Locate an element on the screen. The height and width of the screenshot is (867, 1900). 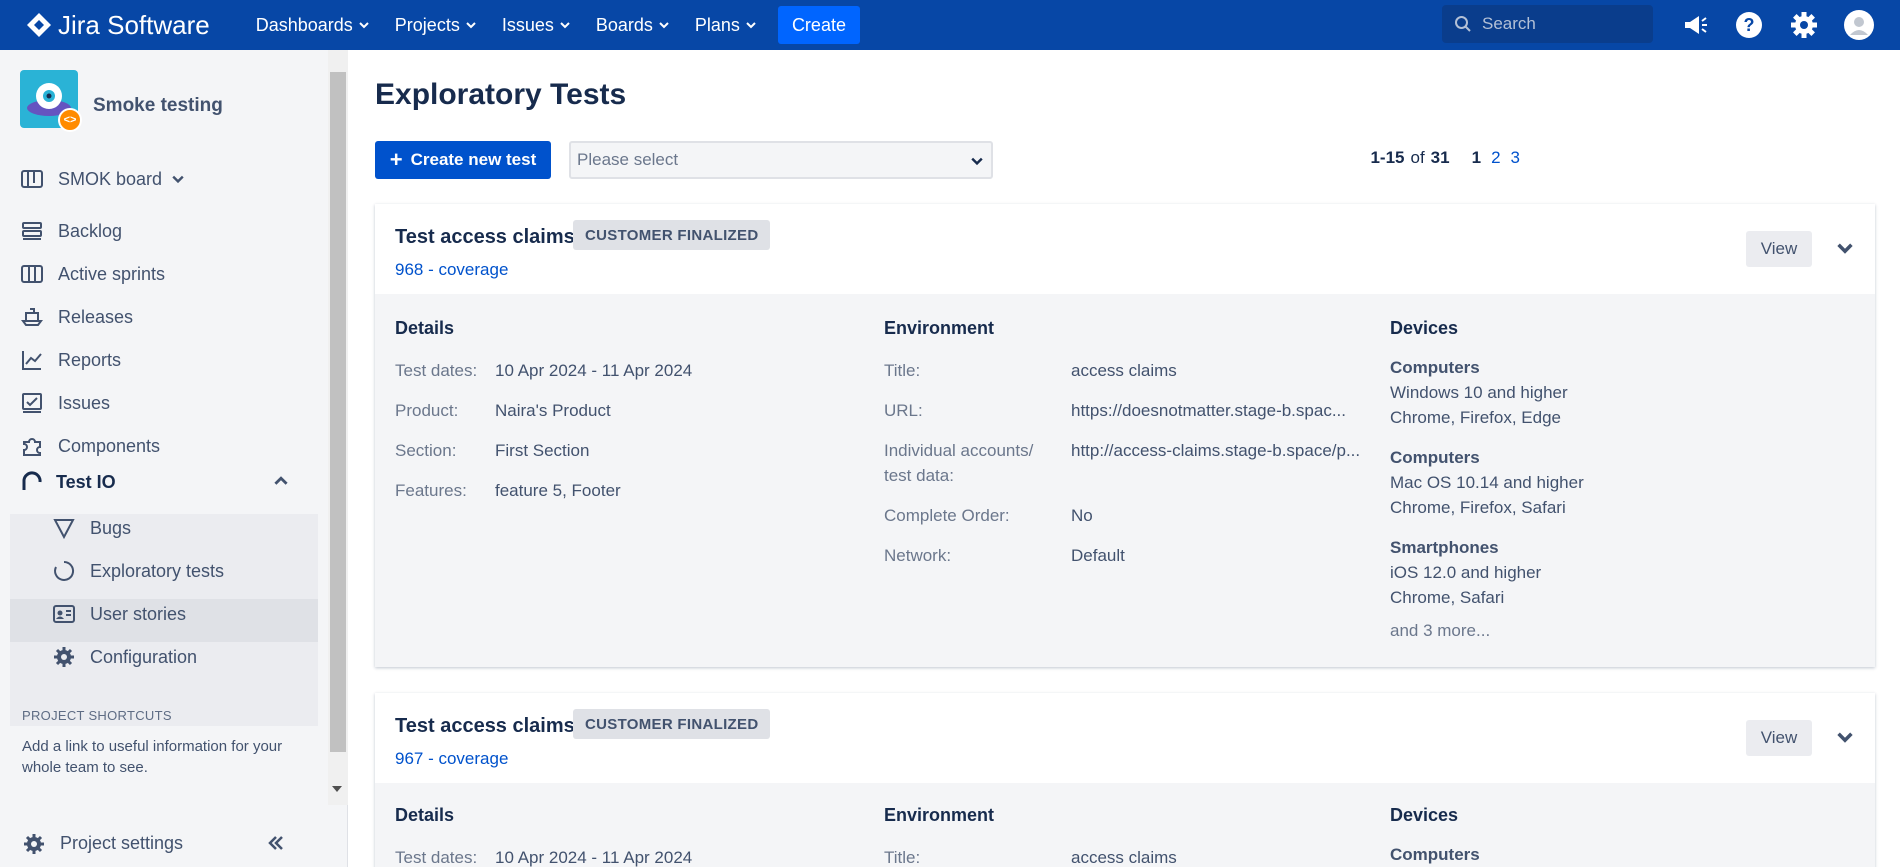
collapse-sidebar-icon is located at coordinates (276, 843).